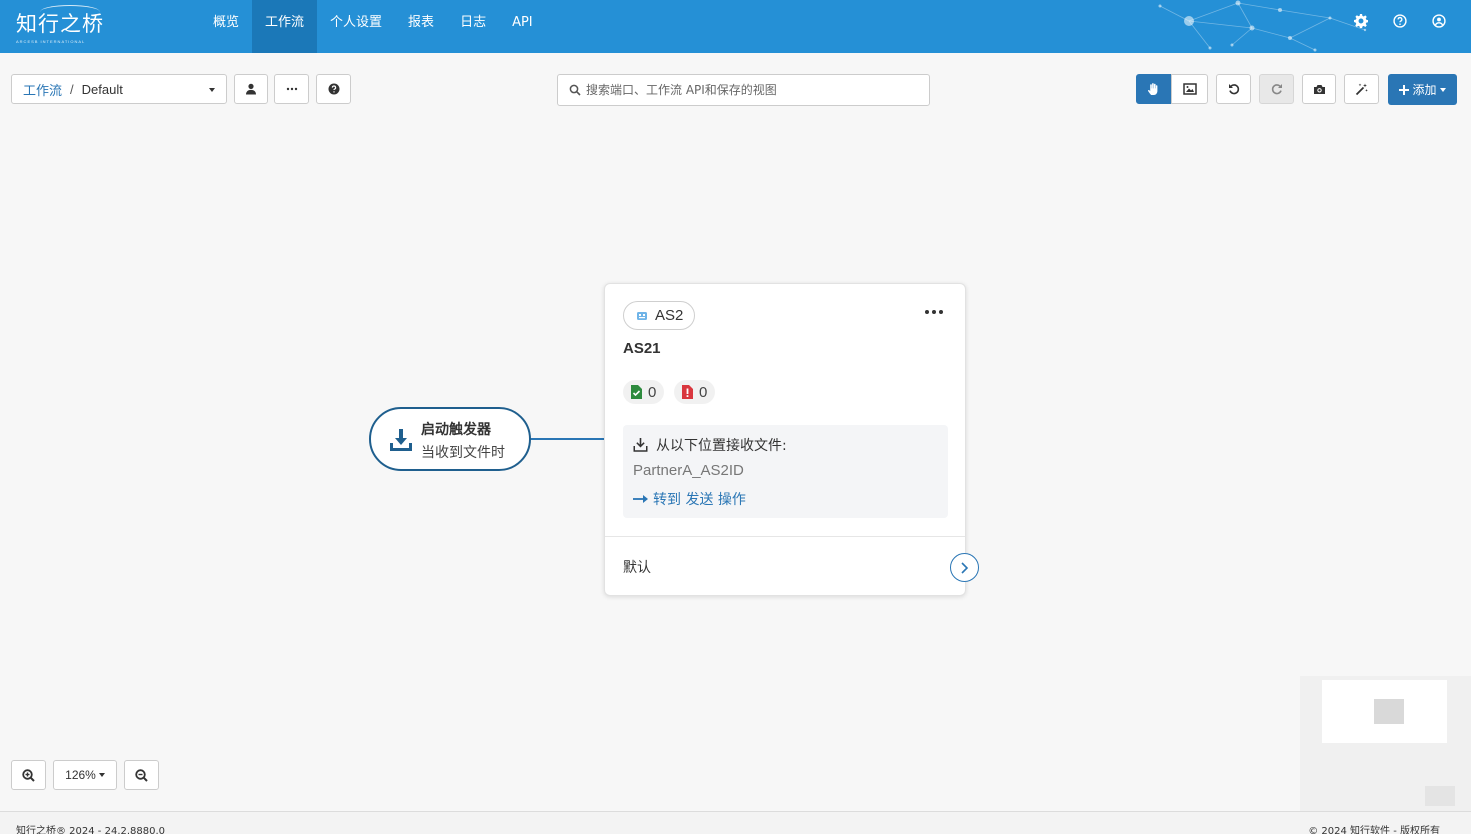  What do you see at coordinates (785, 471) in the screenshot?
I see `receive-info-box: 从以下位置接收文件: PartnerA_AS2ID 转到 发送 操作` at bounding box center [785, 471].